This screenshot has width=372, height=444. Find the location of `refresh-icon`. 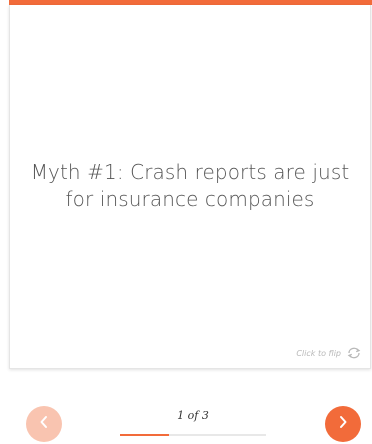

refresh-icon is located at coordinates (354, 353).